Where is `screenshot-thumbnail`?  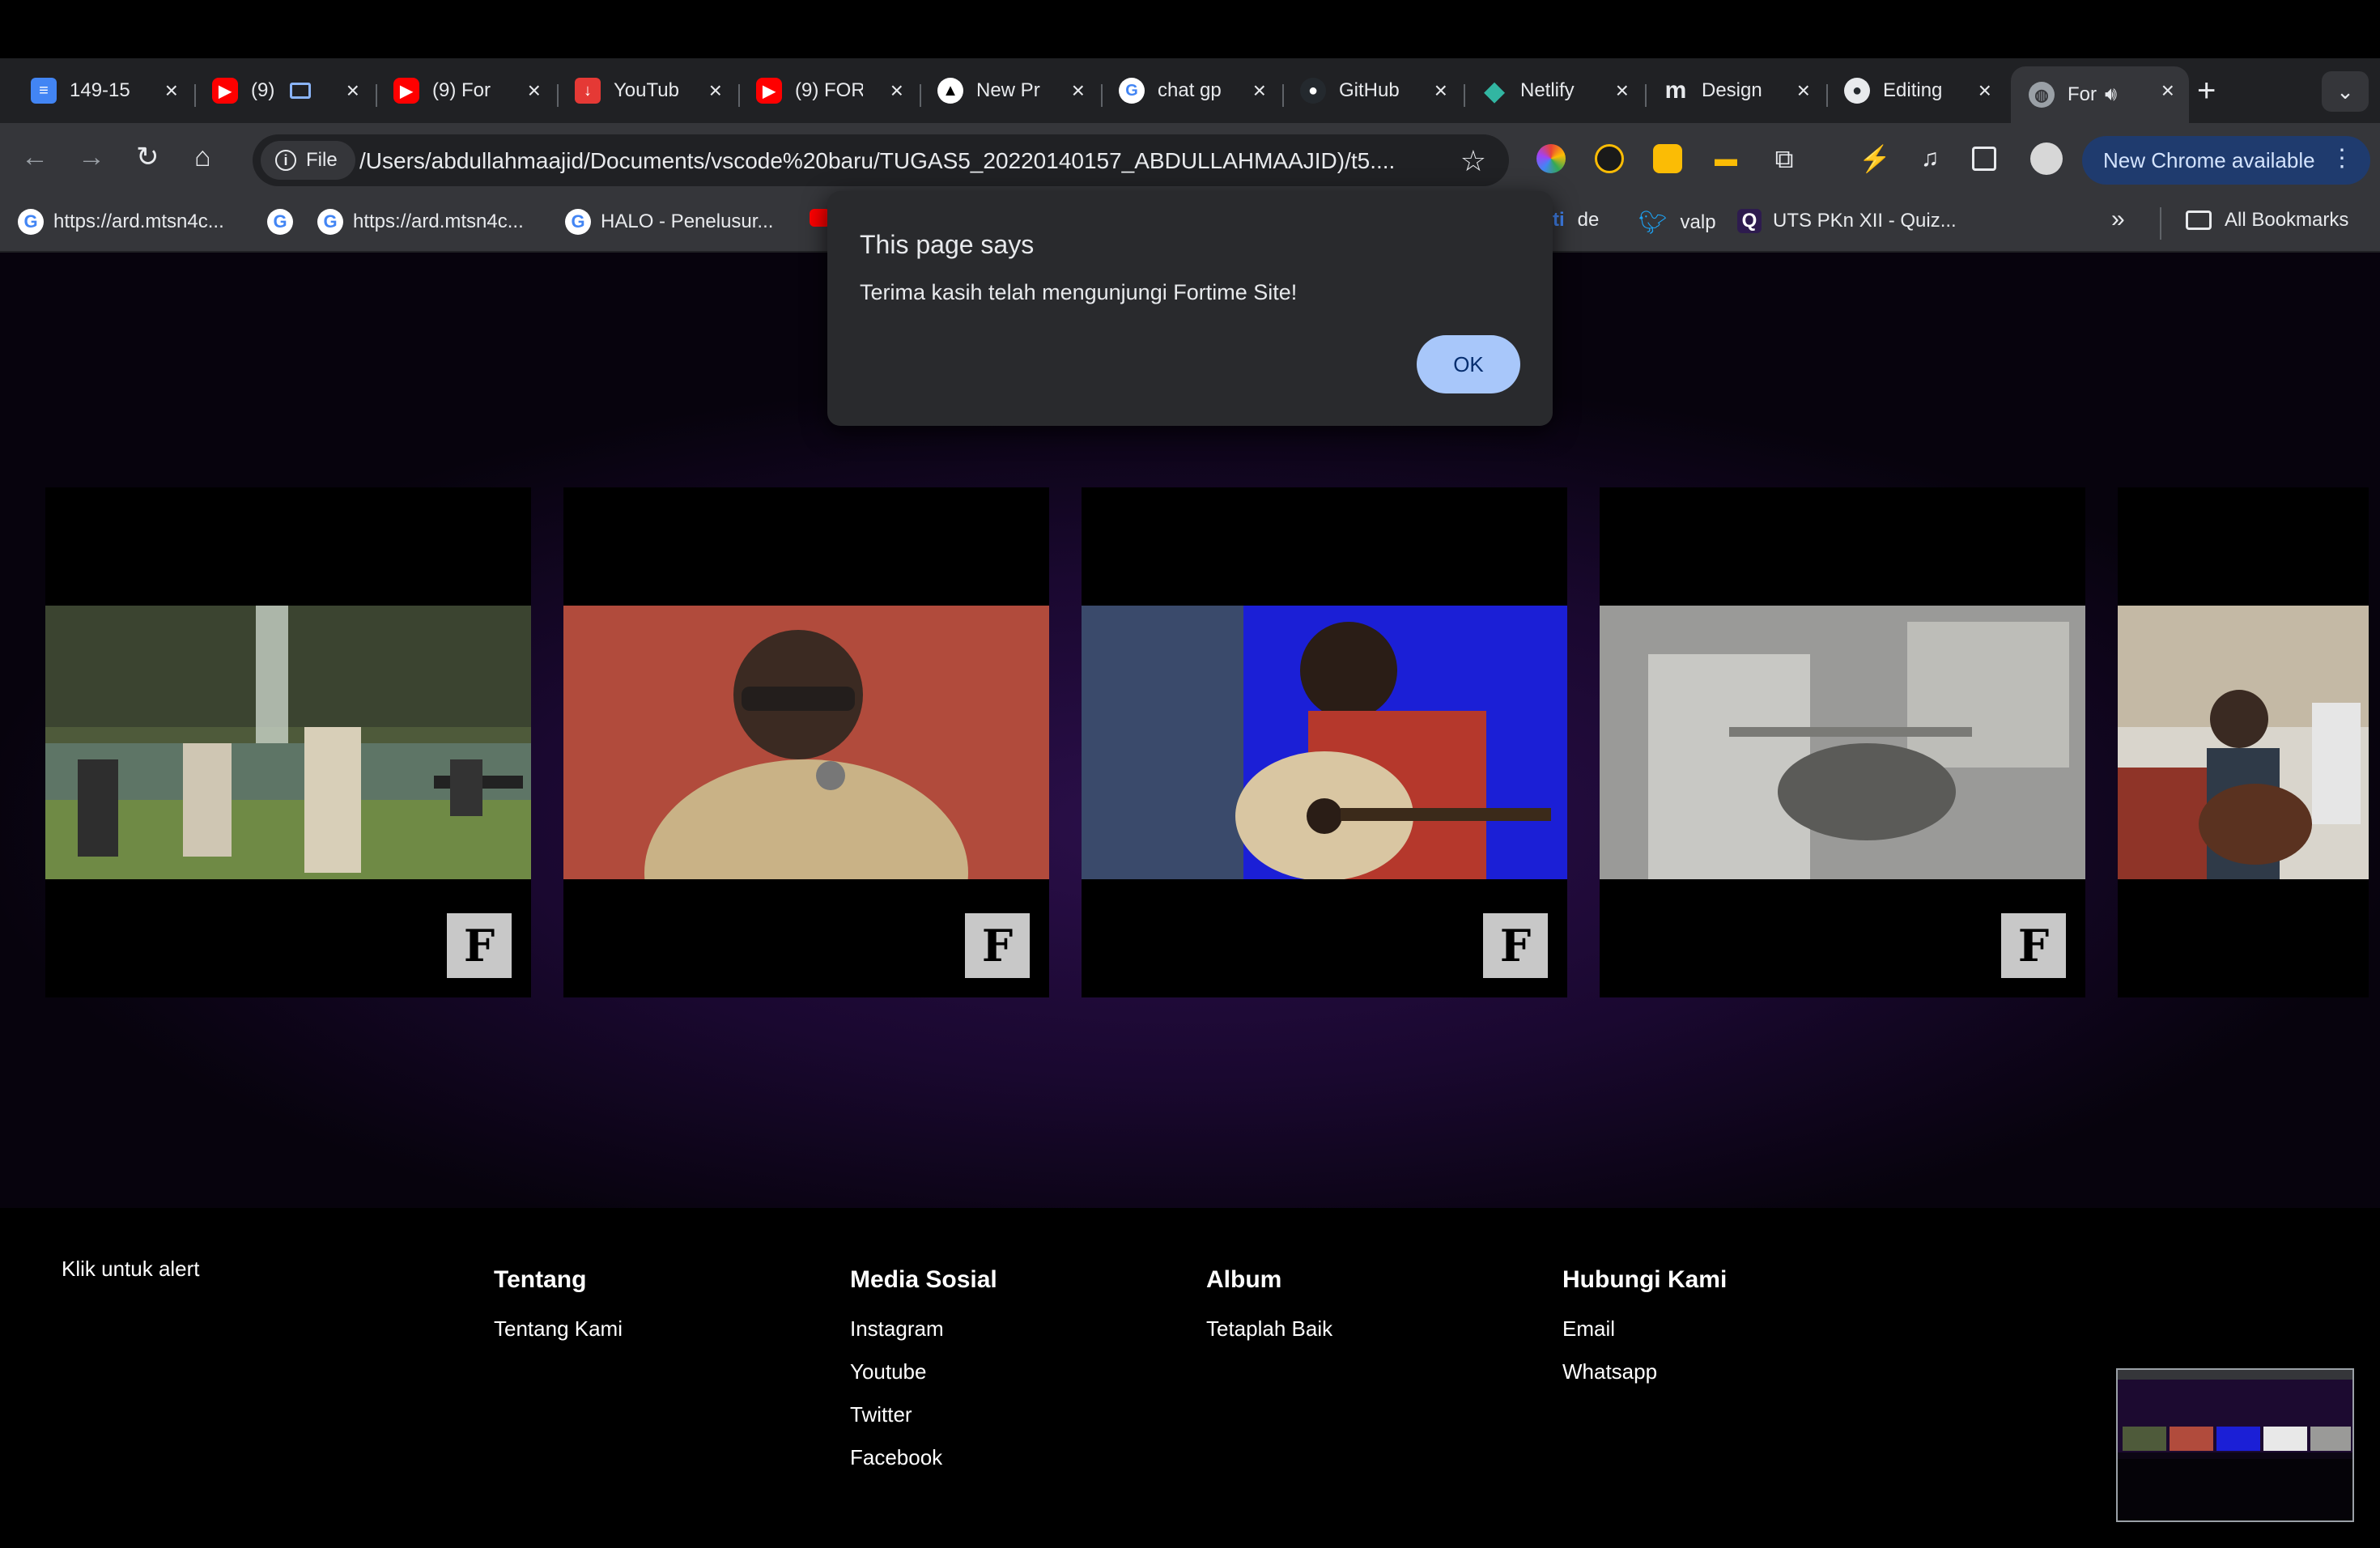
screenshot-thumbnail is located at coordinates (2235, 1445).